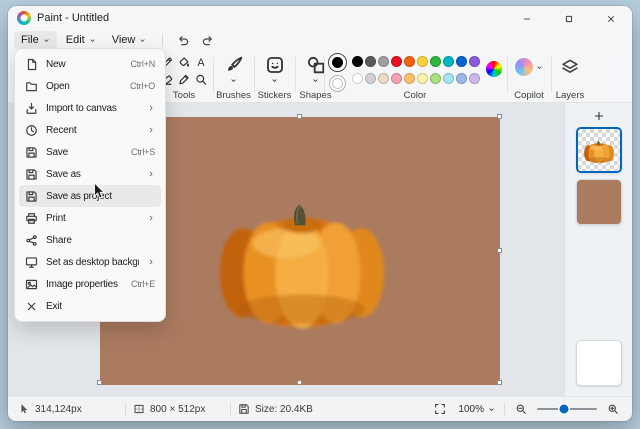 This screenshot has height=429, width=640. I want to click on zoom-percent-dropdown: 100%, so click(476, 409).